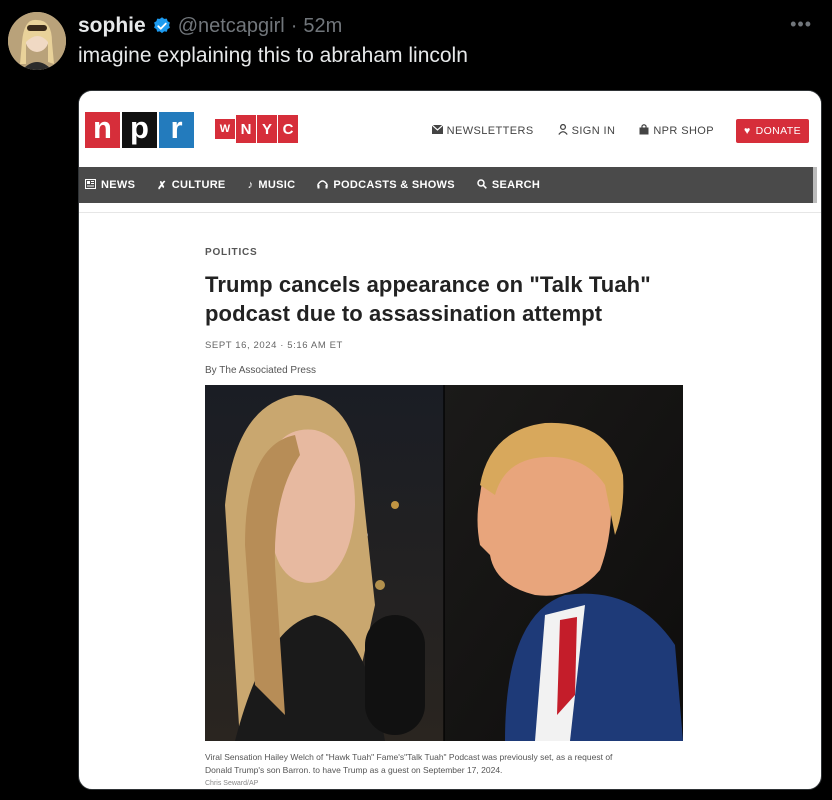 This screenshot has height=800, width=832. Describe the element at coordinates (450, 212) in the screenshot. I see `divider` at that location.